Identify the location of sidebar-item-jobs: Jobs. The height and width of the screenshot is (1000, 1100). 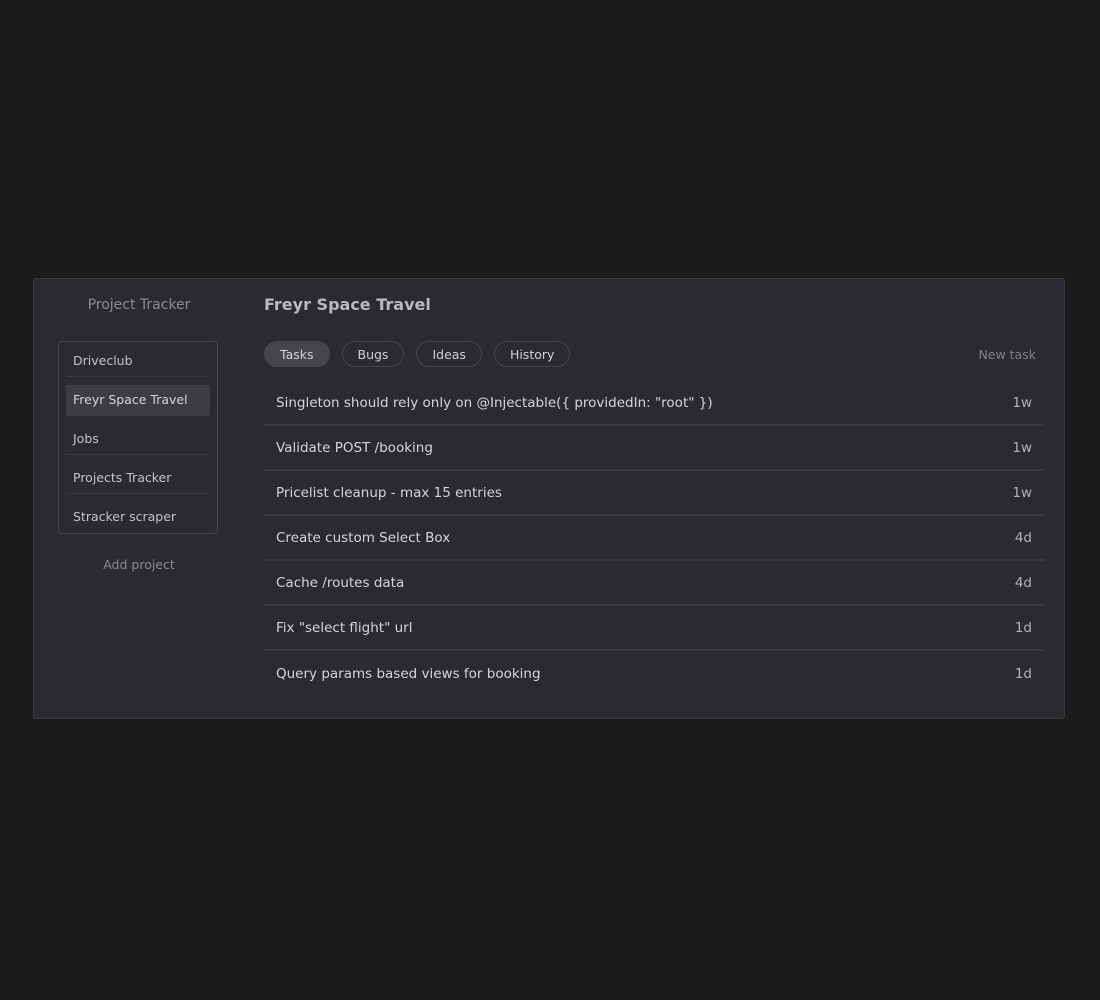
(138, 439).